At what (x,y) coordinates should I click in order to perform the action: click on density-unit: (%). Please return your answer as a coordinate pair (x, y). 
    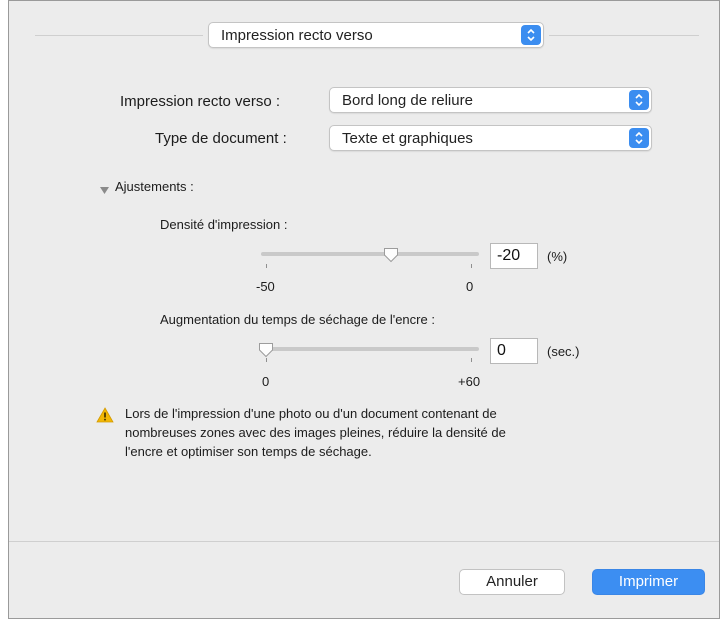
    Looking at the image, I should click on (557, 256).